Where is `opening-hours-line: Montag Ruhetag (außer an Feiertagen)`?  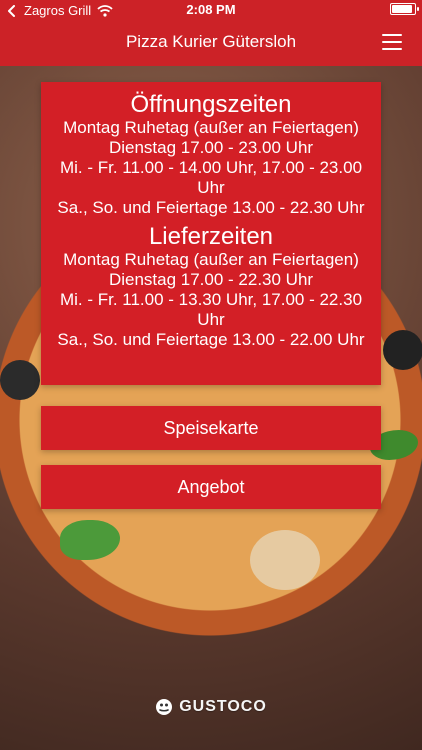
opening-hours-line: Montag Ruhetag (außer an Feiertagen) is located at coordinates (211, 127).